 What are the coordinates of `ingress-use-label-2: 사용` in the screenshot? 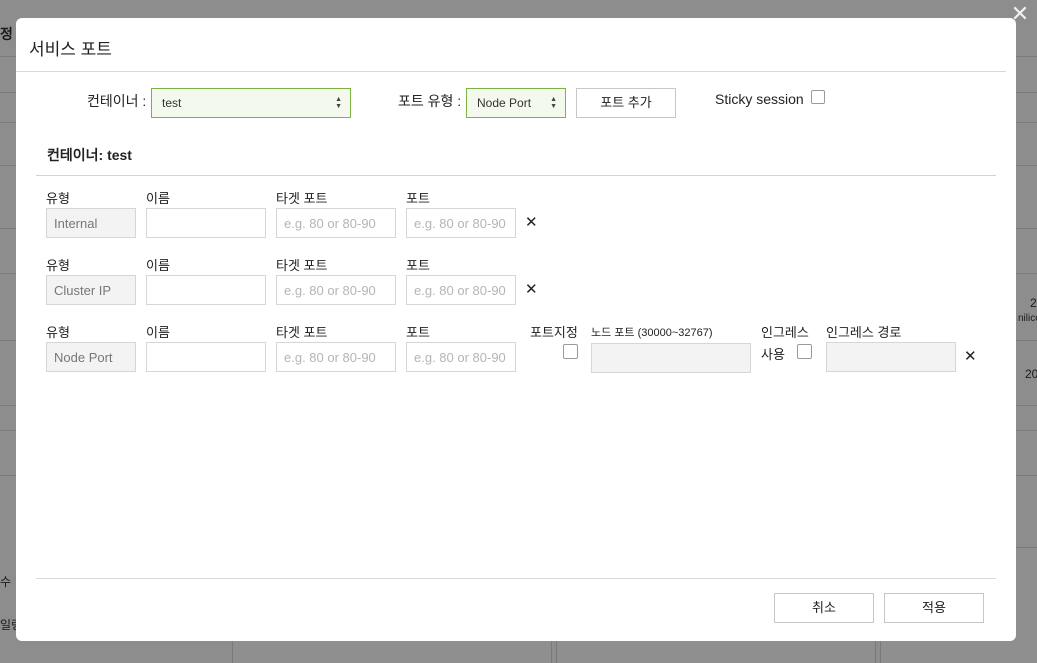 It's located at (773, 354).